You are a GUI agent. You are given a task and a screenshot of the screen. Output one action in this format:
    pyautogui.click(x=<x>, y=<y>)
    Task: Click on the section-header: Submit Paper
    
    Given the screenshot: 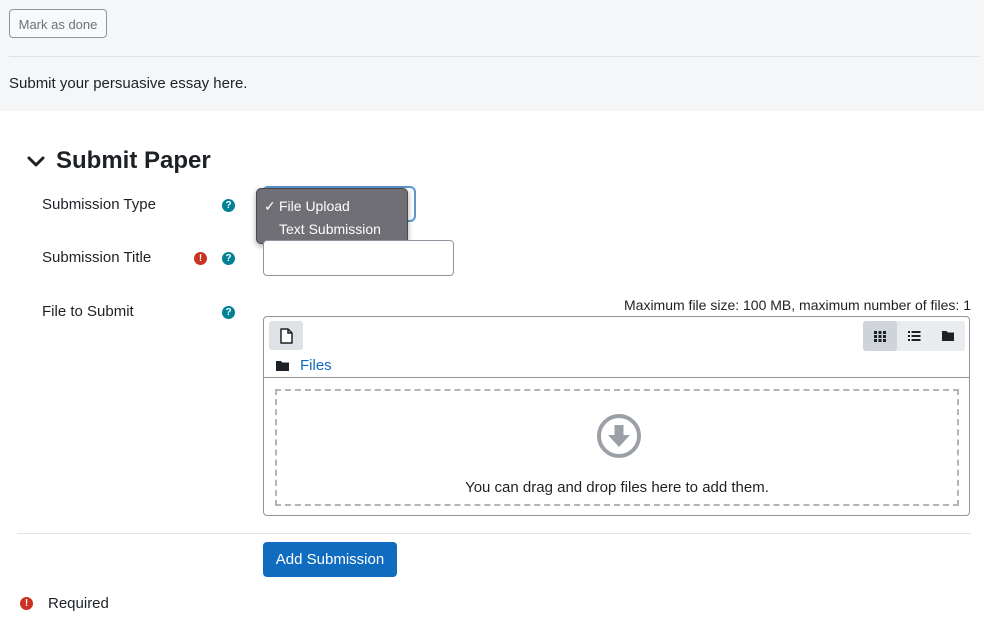 What is the action you would take?
    pyautogui.click(x=118, y=161)
    